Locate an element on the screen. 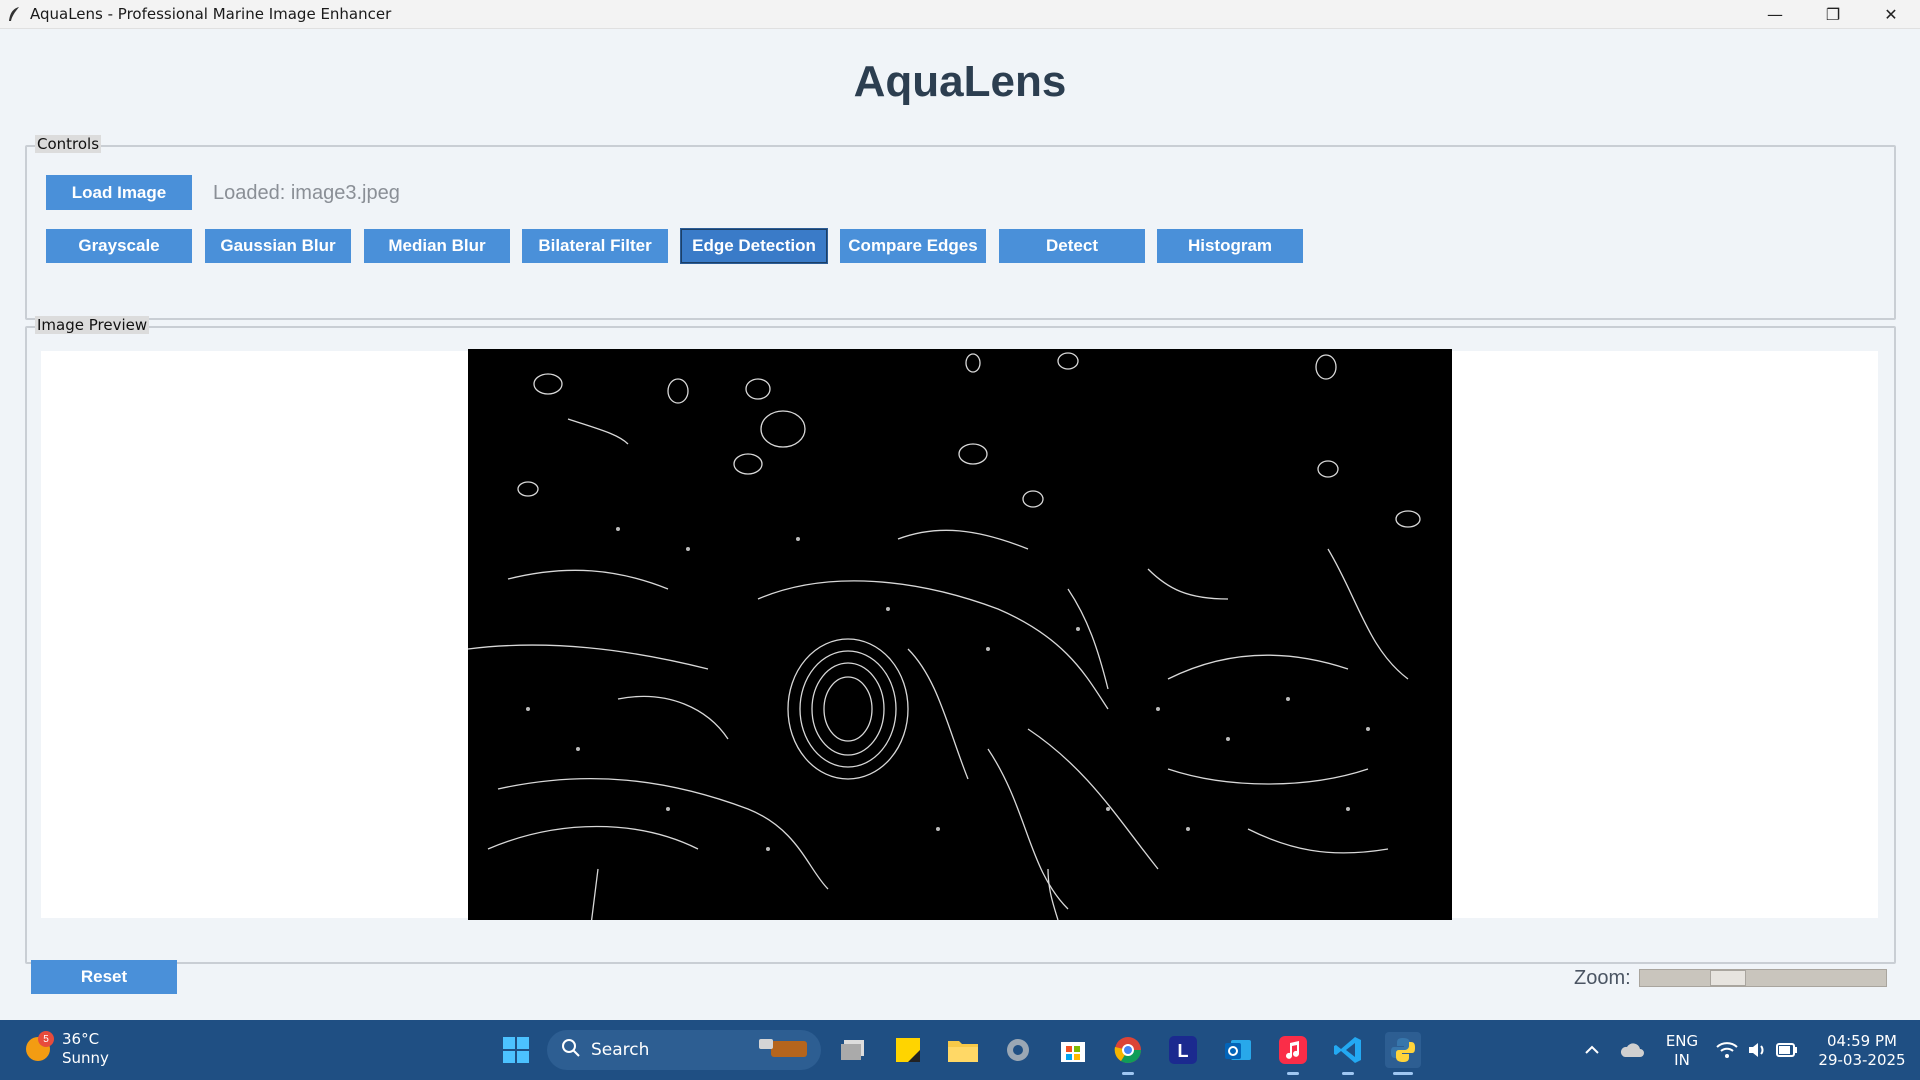 The width and height of the screenshot is (1920, 1080). window-controls: — ❐ ✕ is located at coordinates (1833, 14).